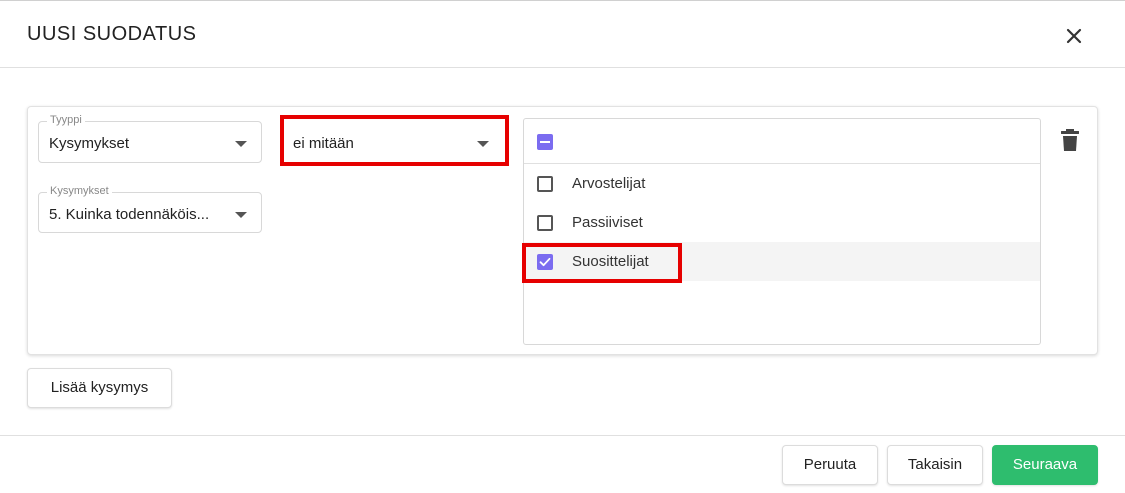 The width and height of the screenshot is (1125, 493). I want to click on dialog-title: UUSI SUODATUS, so click(112, 34).